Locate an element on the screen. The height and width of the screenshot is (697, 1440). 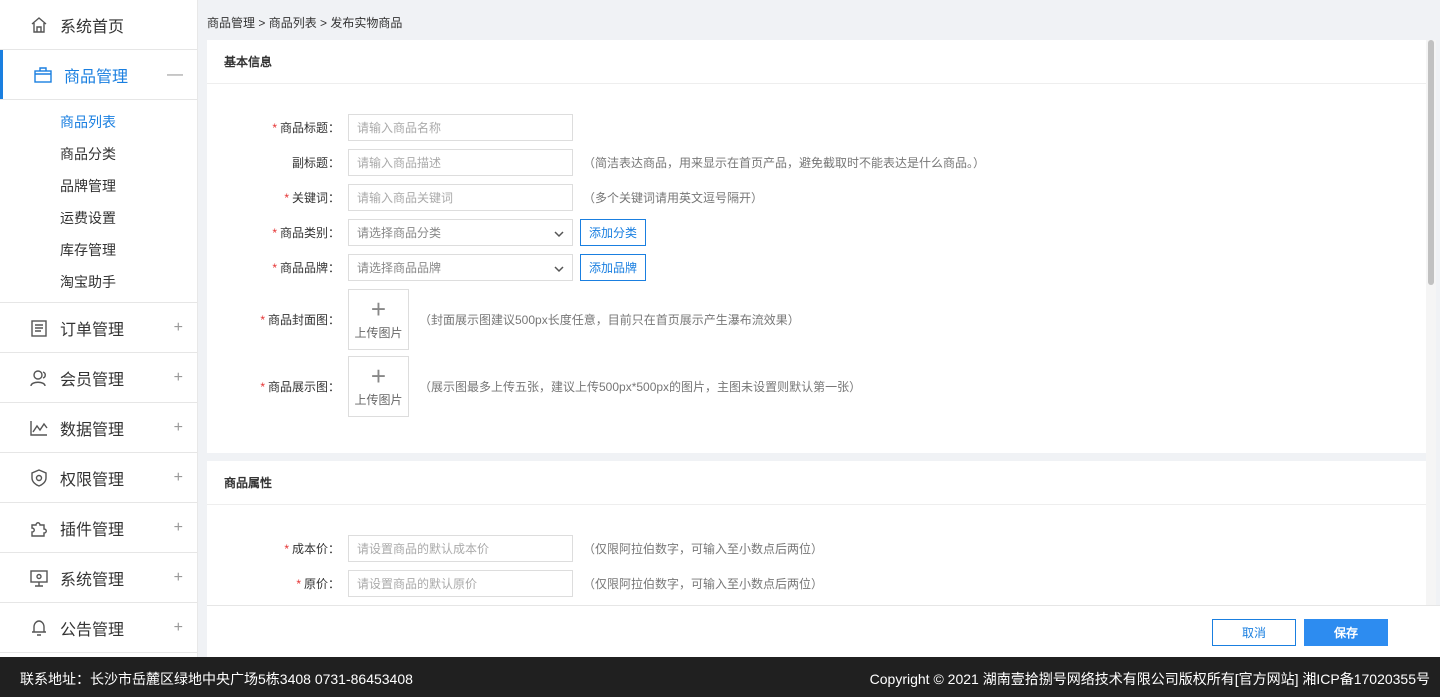
nav-label-home: 系统首页 is located at coordinates (92, 27).